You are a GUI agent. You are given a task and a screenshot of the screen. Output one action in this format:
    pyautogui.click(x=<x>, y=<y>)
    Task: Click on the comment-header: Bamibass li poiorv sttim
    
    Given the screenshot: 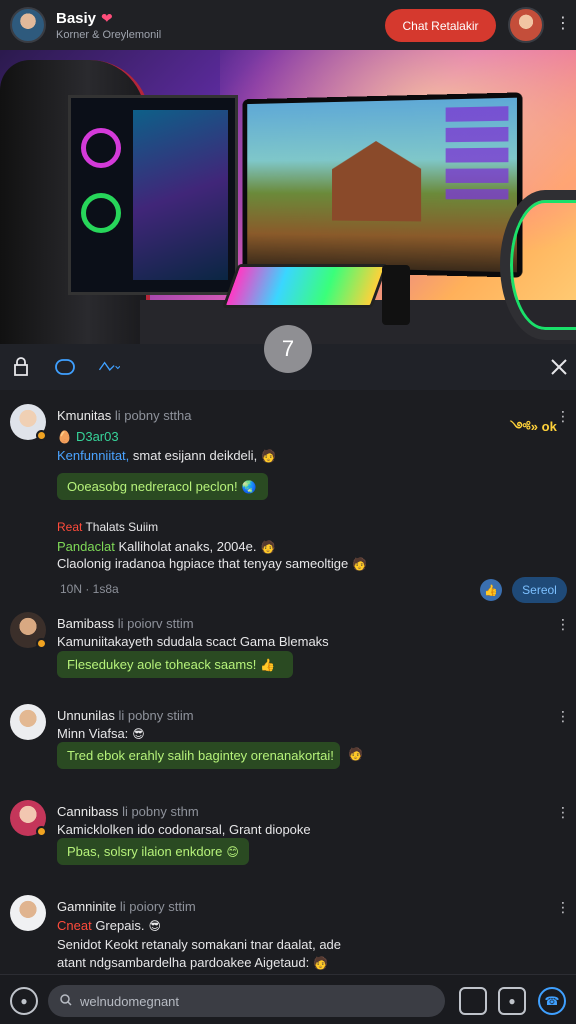 What is the action you would take?
    pyautogui.click(x=125, y=623)
    